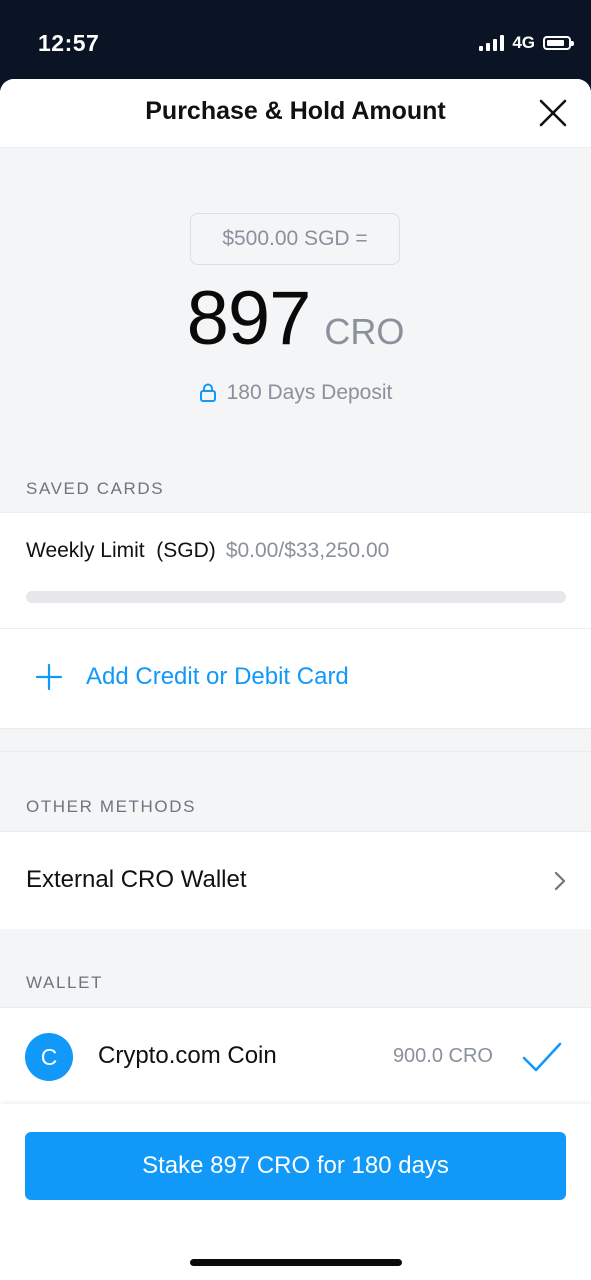  I want to click on status-indicators: 4G, so click(526, 43).